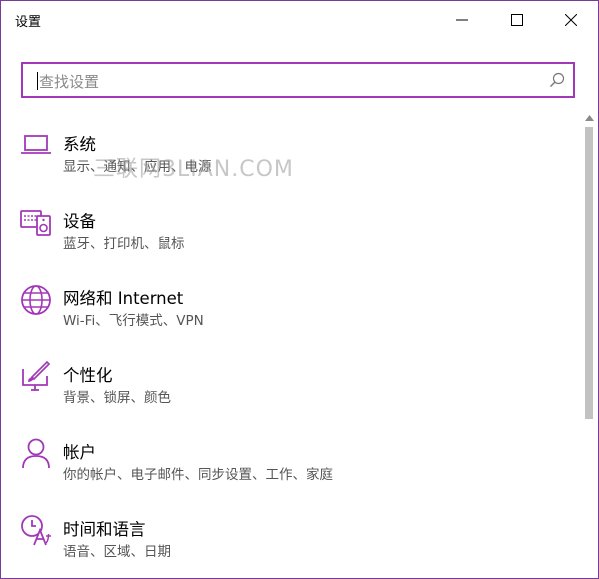 The height and width of the screenshot is (579, 599). I want to click on category-title: 系统, so click(79, 144).